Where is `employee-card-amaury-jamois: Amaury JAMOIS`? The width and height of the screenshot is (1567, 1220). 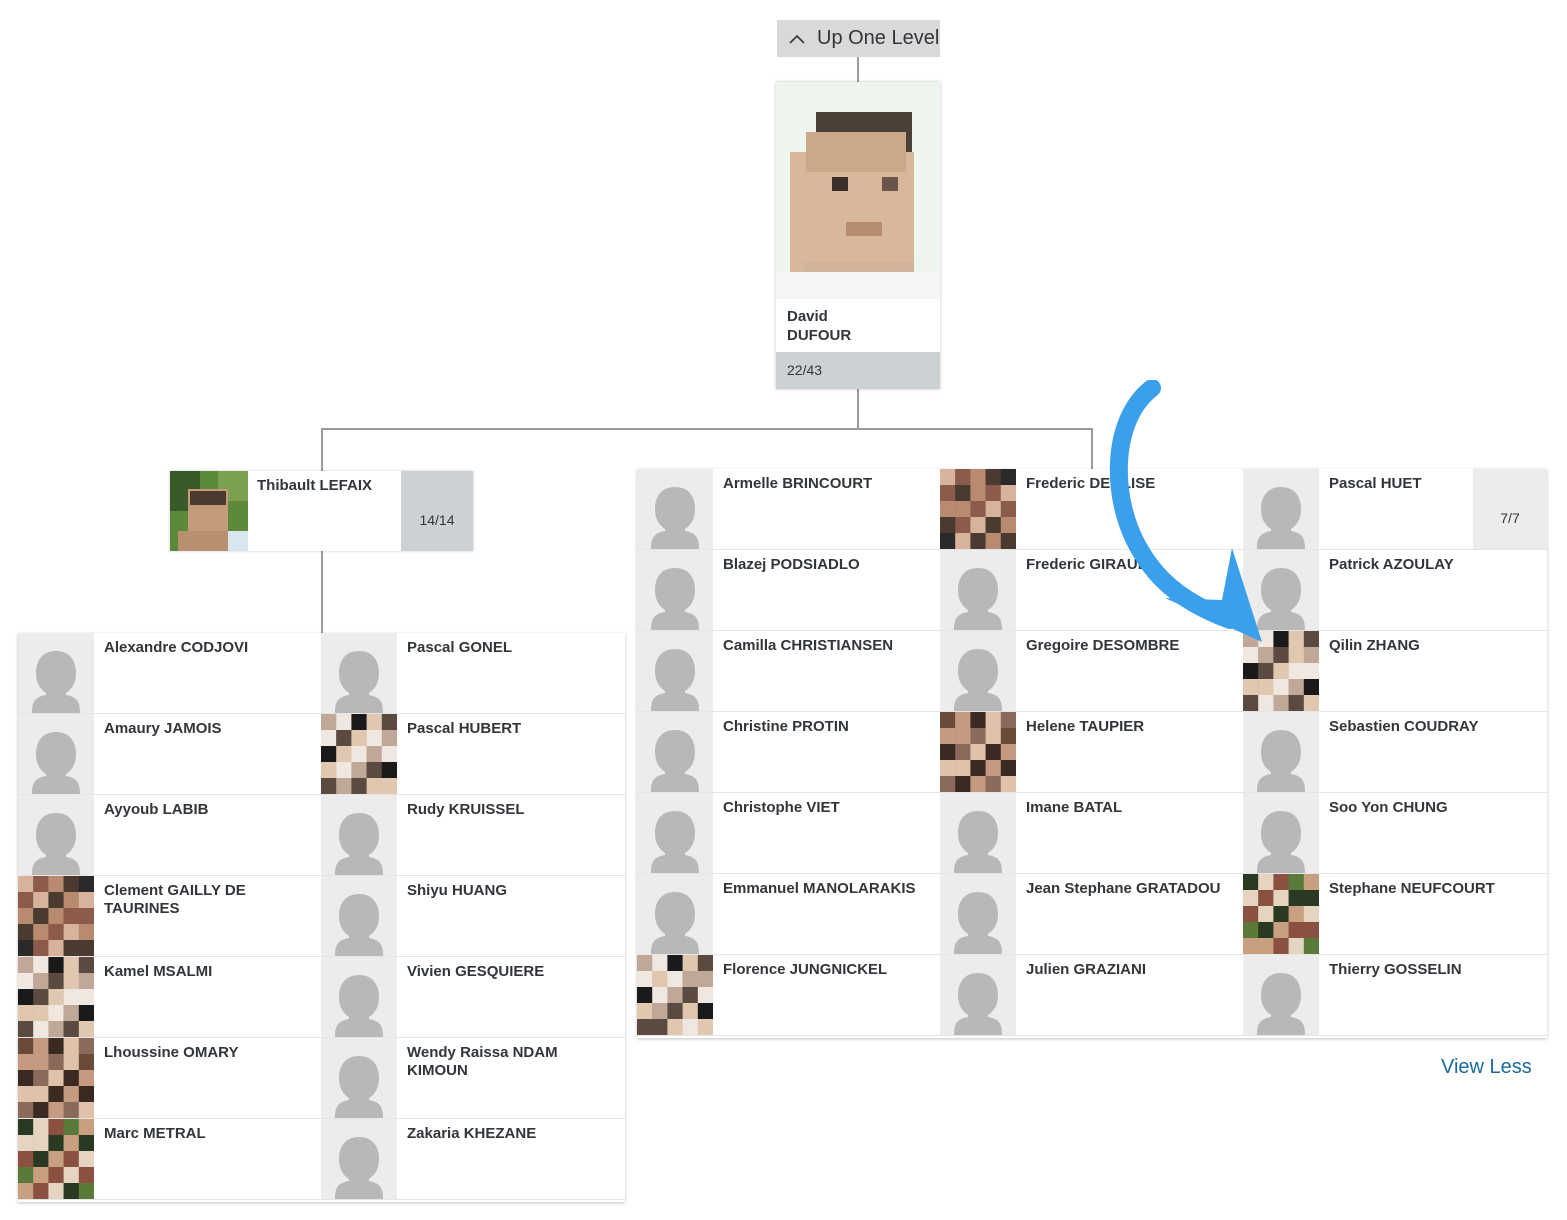
employee-card-amaury-jamois: Amaury JAMOIS is located at coordinates (169, 754).